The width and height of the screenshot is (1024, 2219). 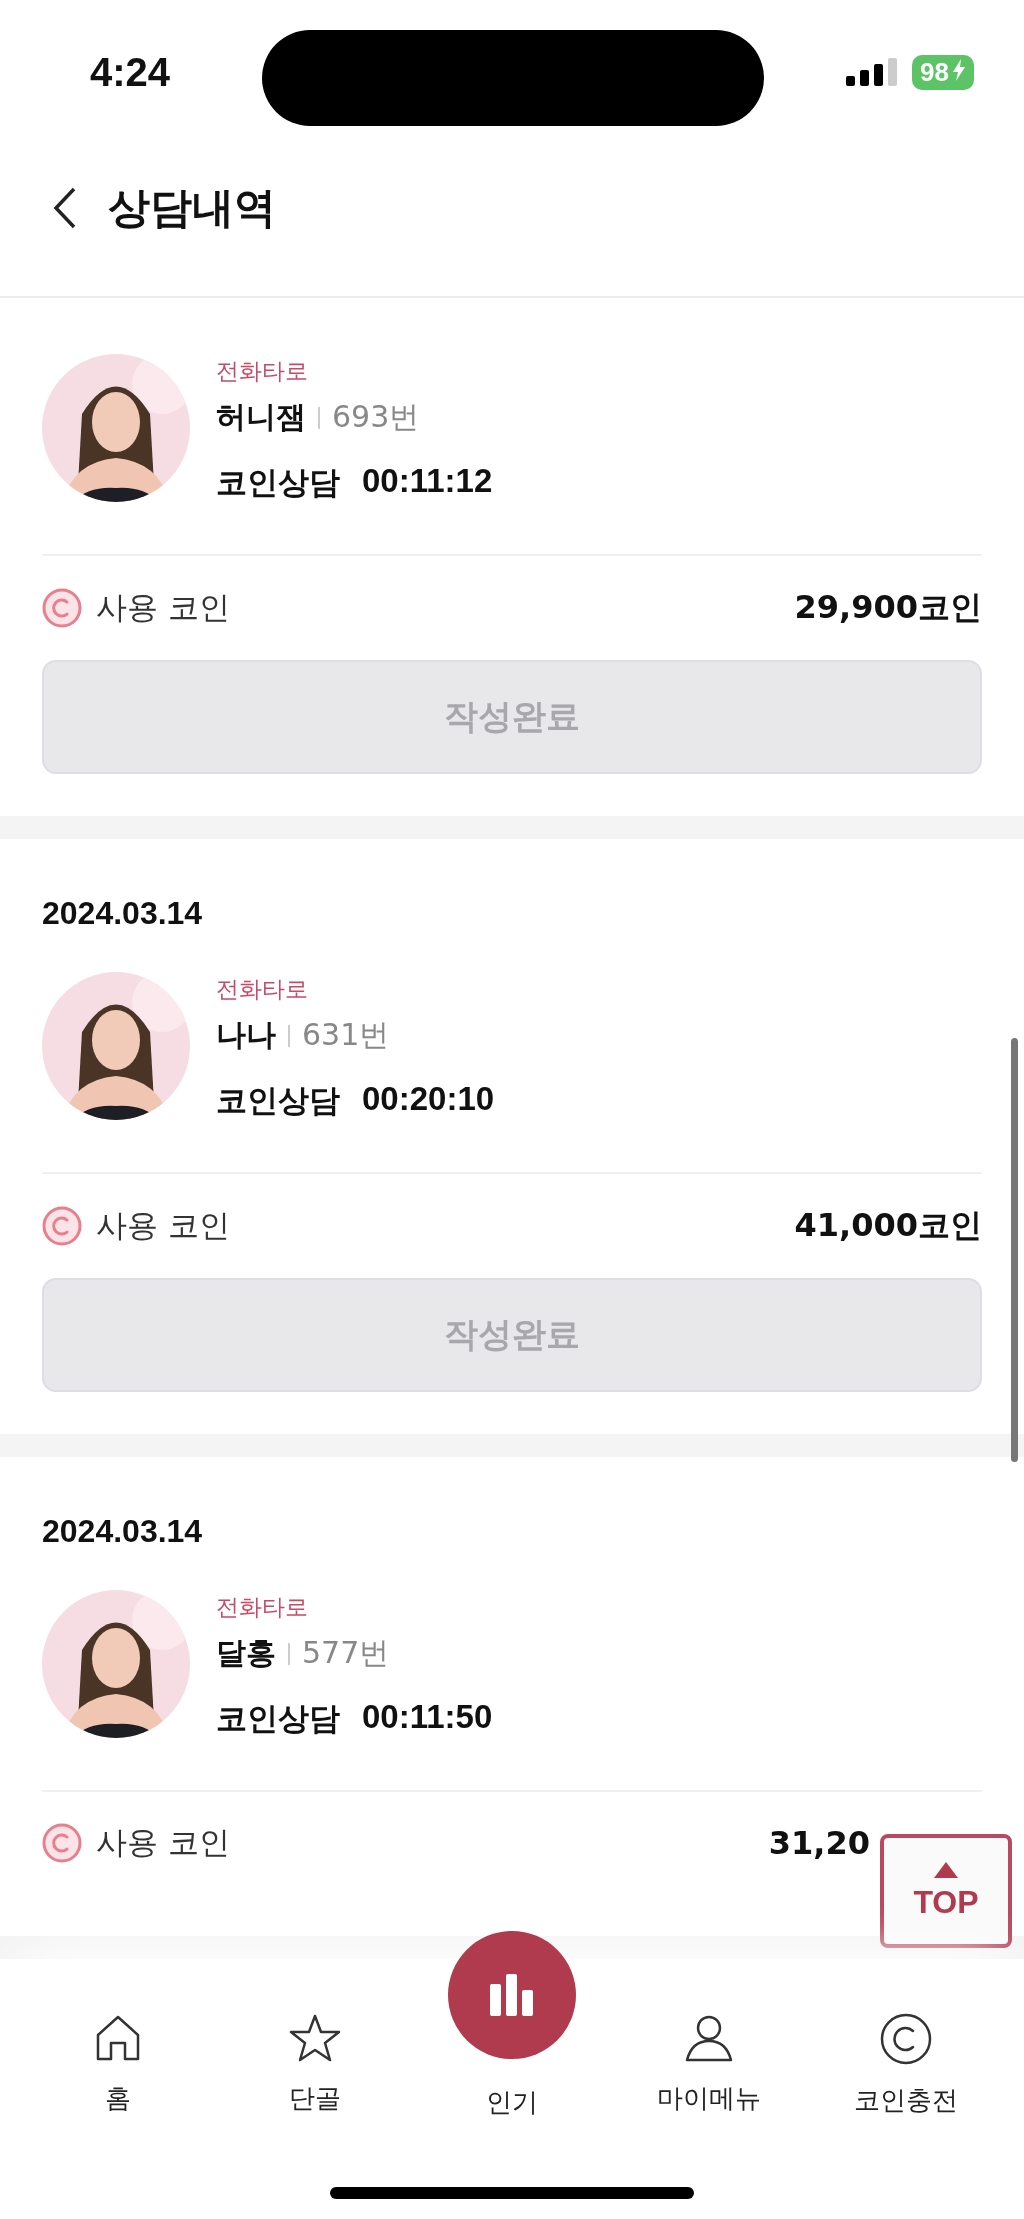 I want to click on battery-level: 98, so click(x=943, y=72).